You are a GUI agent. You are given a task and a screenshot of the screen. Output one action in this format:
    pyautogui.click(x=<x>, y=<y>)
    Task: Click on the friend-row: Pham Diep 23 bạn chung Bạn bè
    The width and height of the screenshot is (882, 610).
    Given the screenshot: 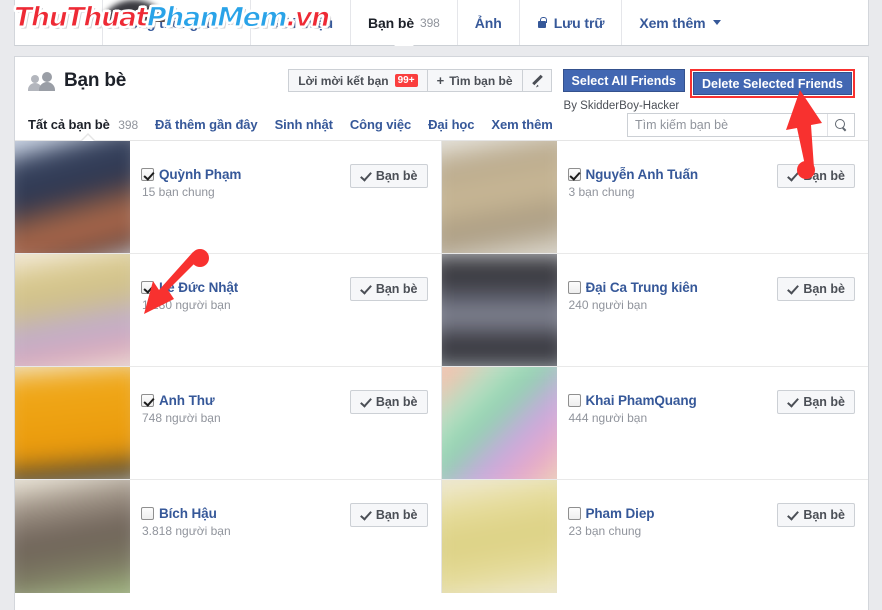 What is the action you would take?
    pyautogui.click(x=655, y=536)
    